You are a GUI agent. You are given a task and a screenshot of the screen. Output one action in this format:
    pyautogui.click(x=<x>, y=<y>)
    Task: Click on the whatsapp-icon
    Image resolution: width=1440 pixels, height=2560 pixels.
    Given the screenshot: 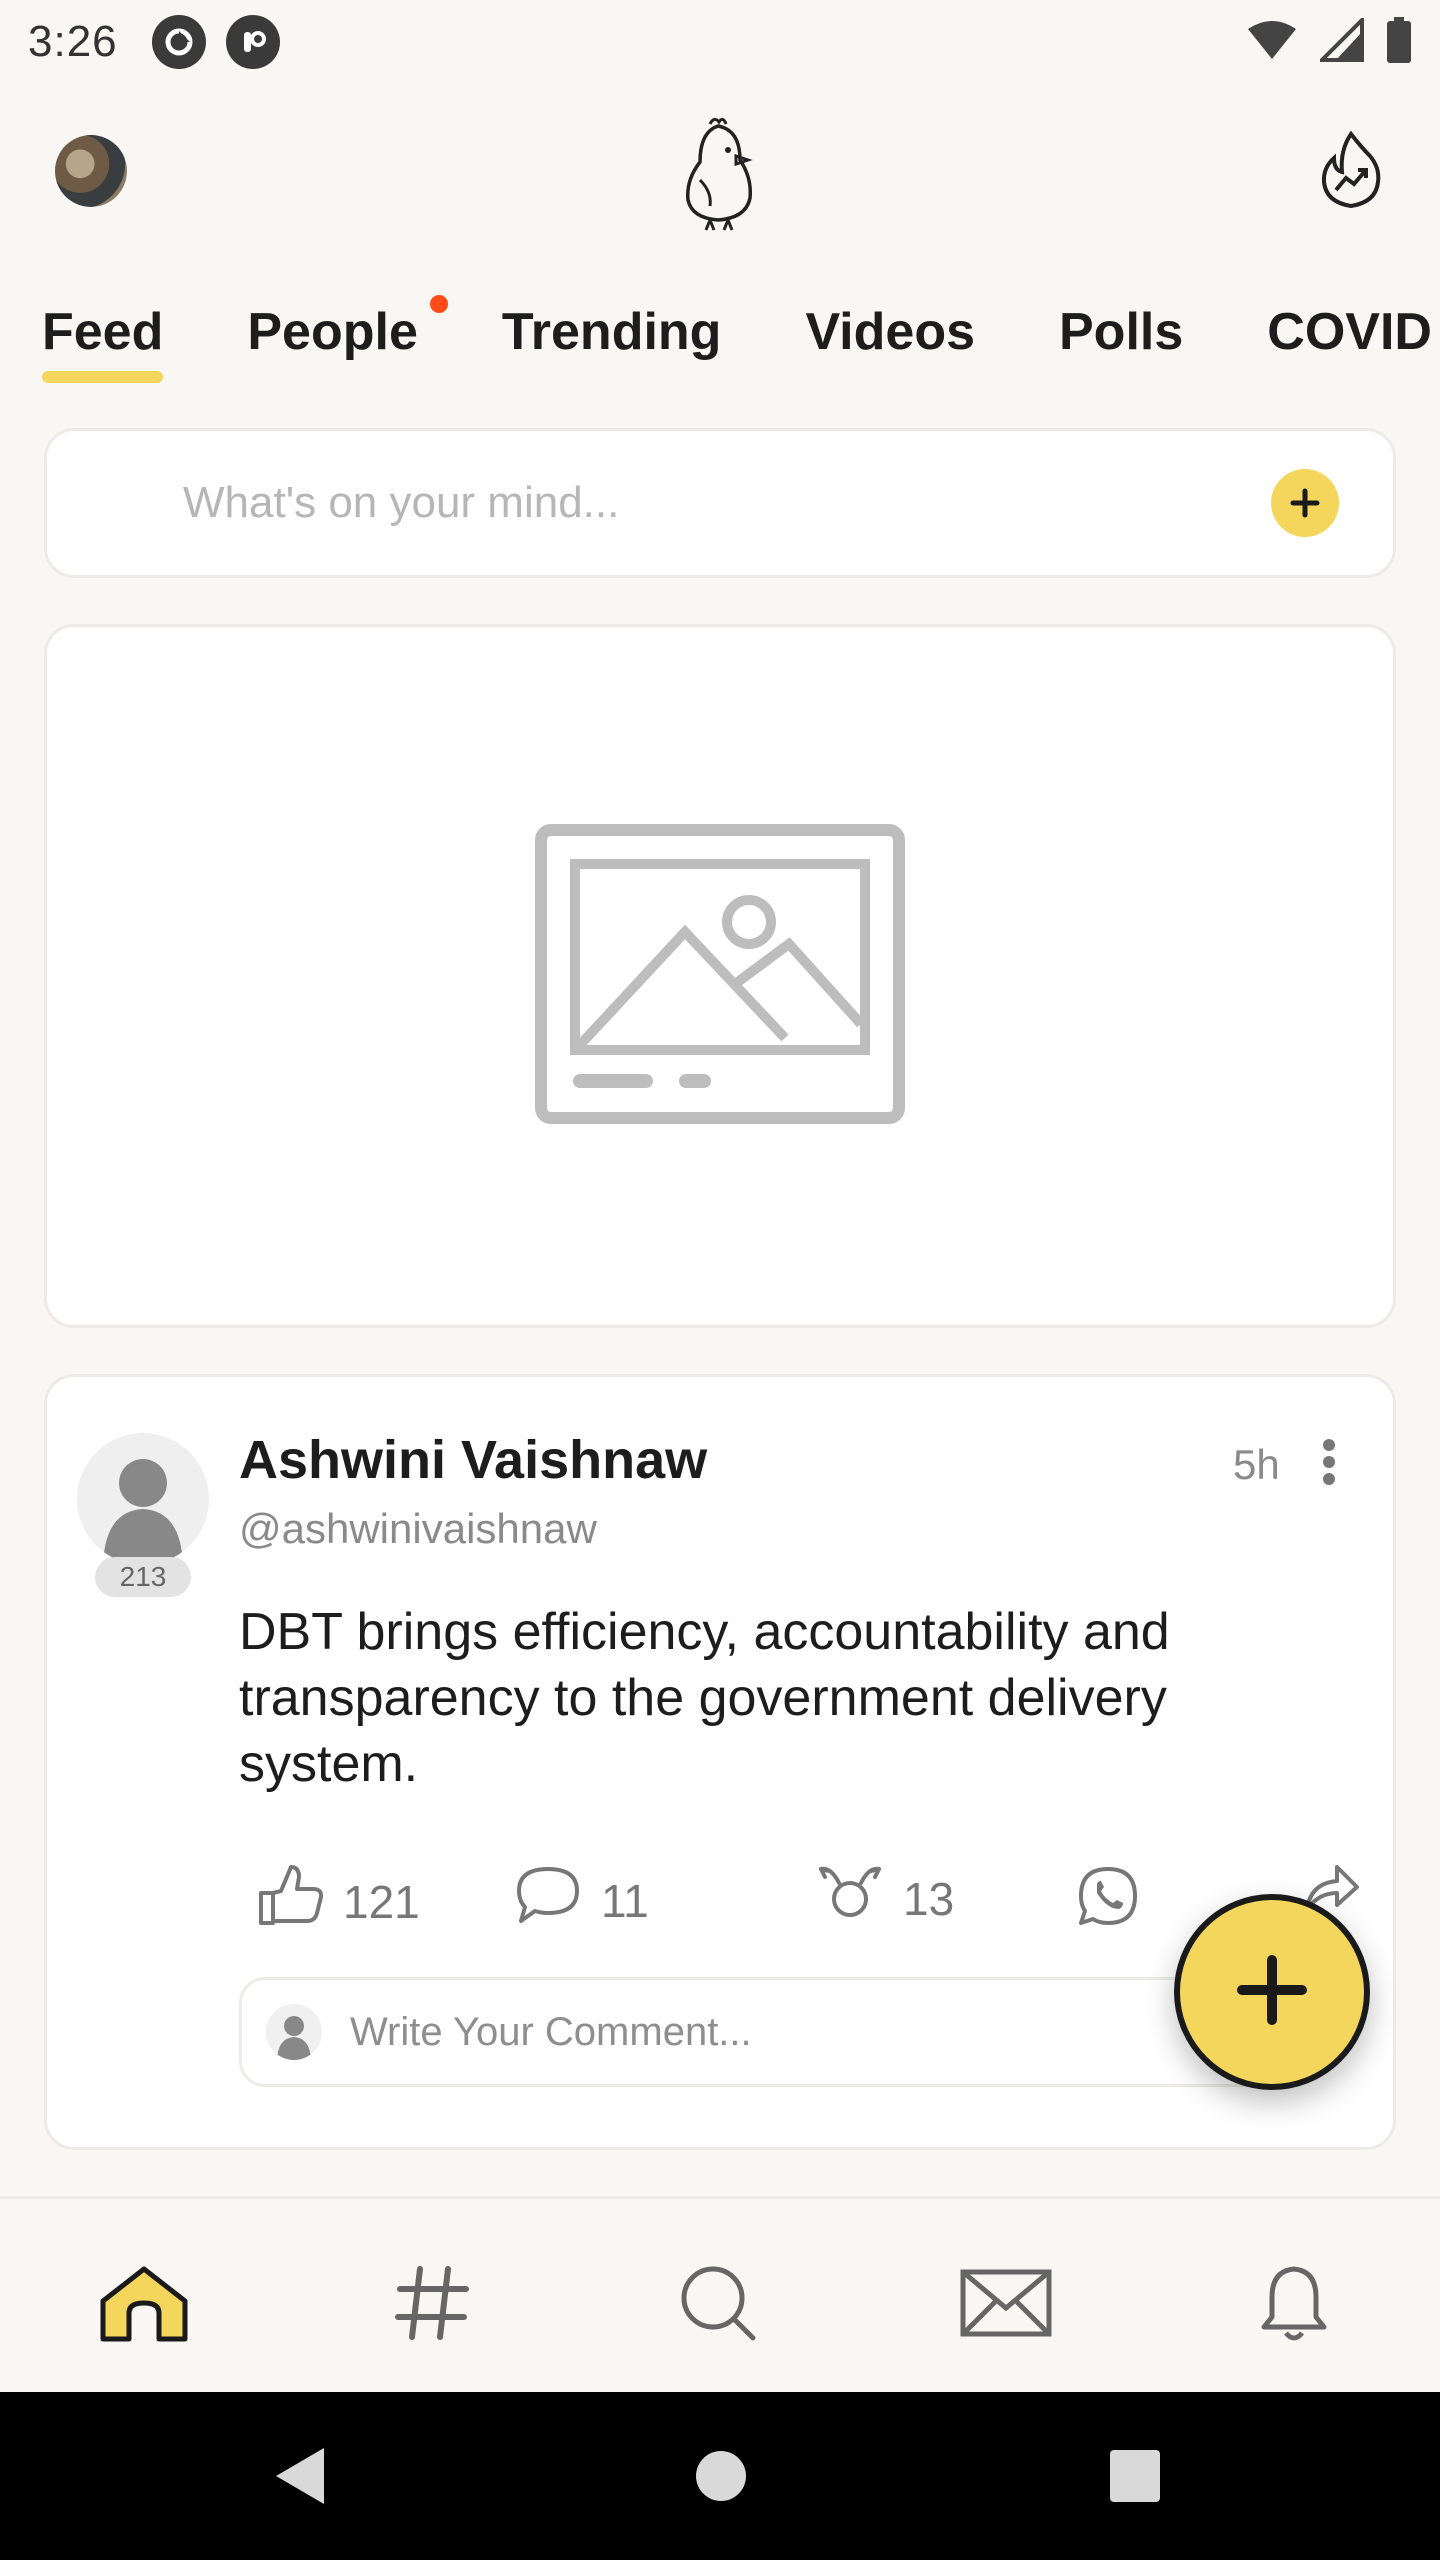 What is the action you would take?
    pyautogui.click(x=1108, y=1901)
    